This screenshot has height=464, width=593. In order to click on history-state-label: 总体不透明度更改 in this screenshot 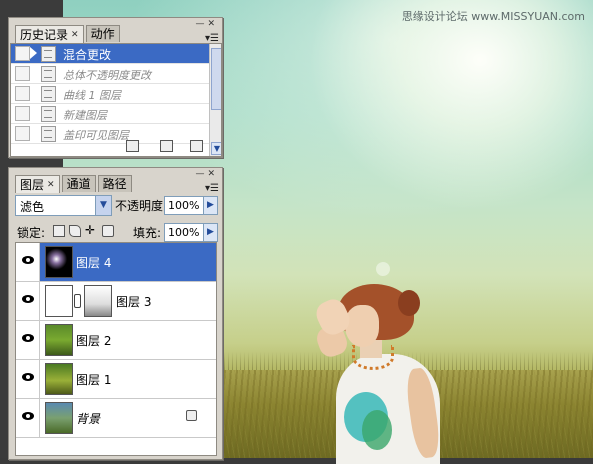, I will do `click(107, 75)`.